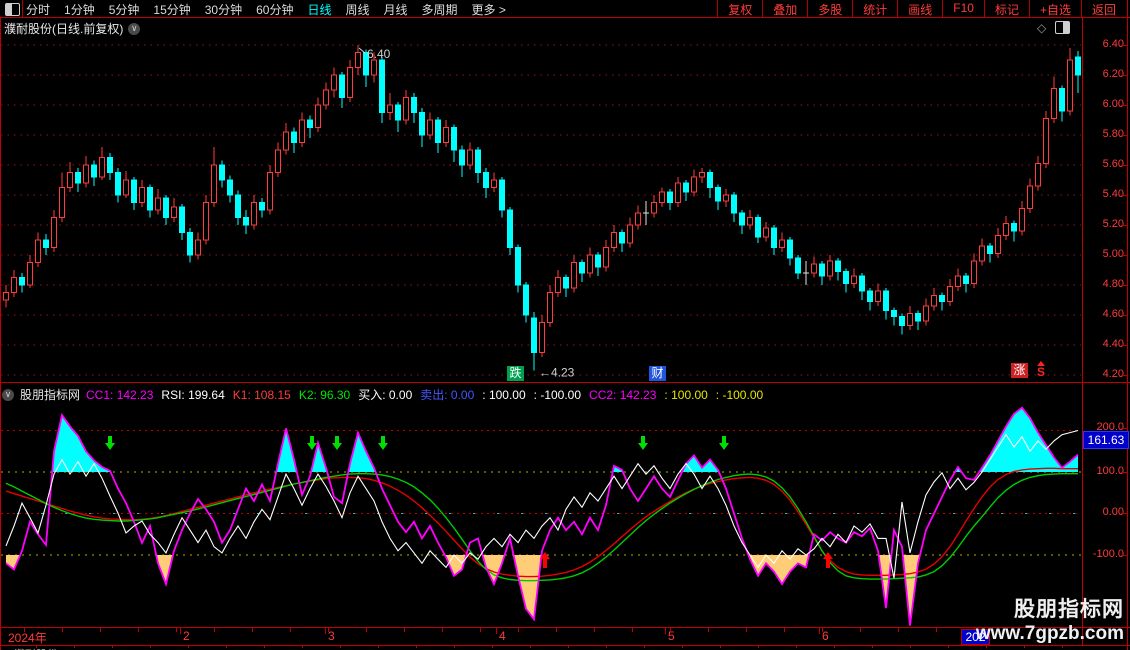  I want to click on price-tick-label: 5.20, so click(1113, 224).